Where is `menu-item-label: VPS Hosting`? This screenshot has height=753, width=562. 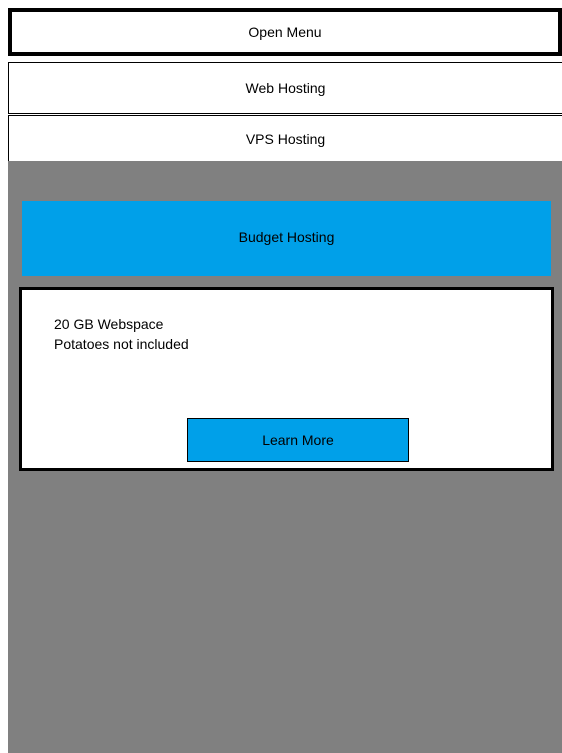
menu-item-label: VPS Hosting is located at coordinates (285, 138).